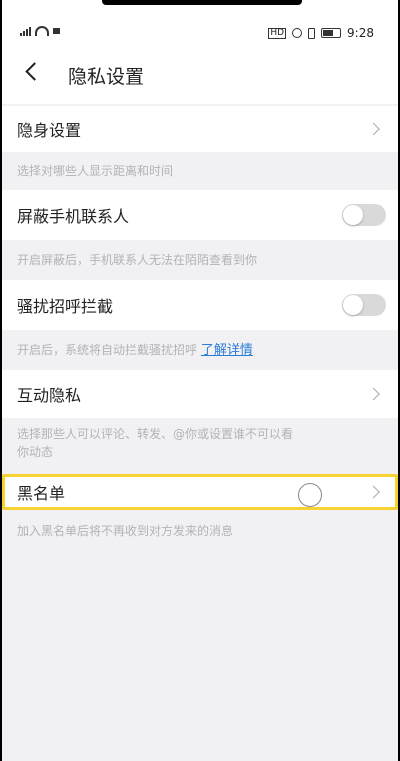 The width and height of the screenshot is (400, 761). I want to click on camera-notch, so click(202, 2).